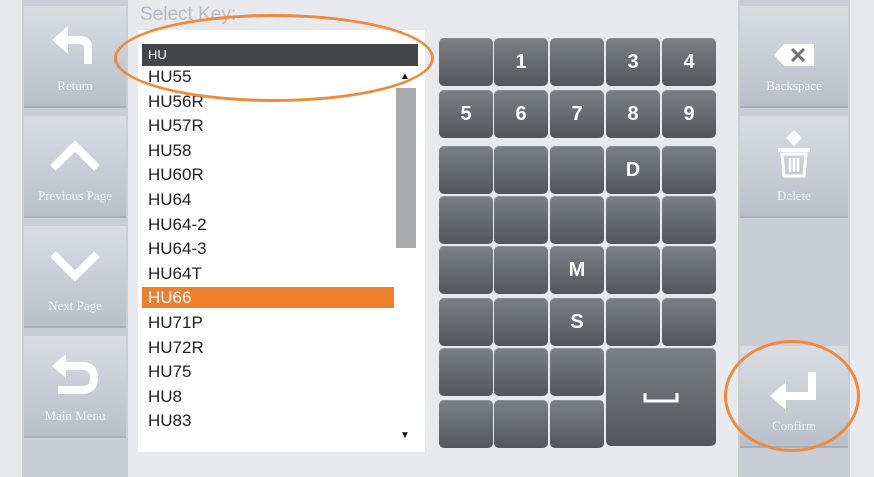 This screenshot has height=477, width=874. Describe the element at coordinates (577, 322) in the screenshot. I see `key-S: S` at that location.